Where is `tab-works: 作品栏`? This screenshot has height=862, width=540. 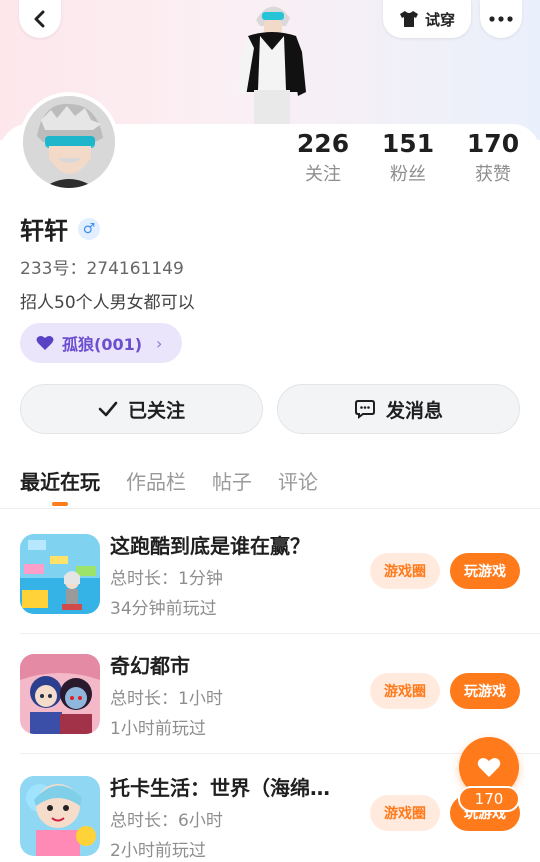 tab-works: 作品栏 is located at coordinates (156, 480).